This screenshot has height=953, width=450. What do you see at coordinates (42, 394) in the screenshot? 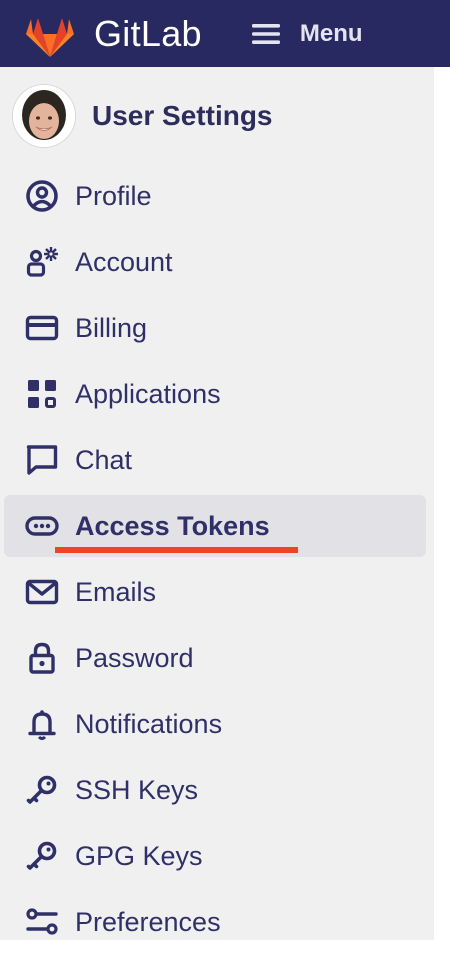
I see `applications-icon` at bounding box center [42, 394].